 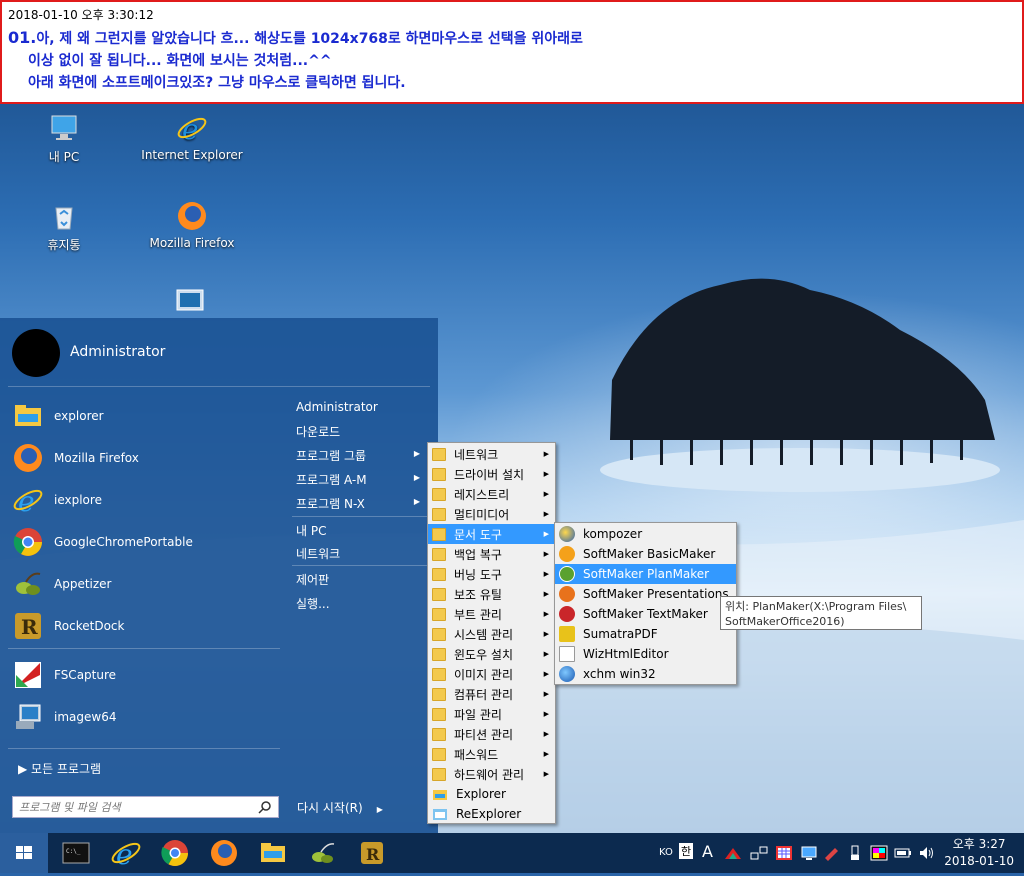 What do you see at coordinates (491, 674) in the screenshot?
I see `menu-item-image: 이미지 관리 ▶` at bounding box center [491, 674].